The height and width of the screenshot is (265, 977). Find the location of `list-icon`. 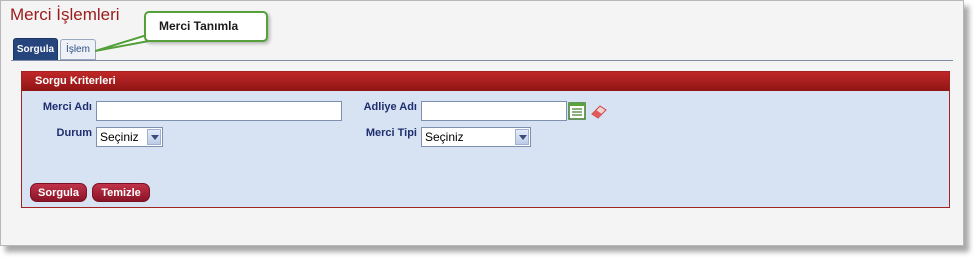

list-icon is located at coordinates (578, 111).